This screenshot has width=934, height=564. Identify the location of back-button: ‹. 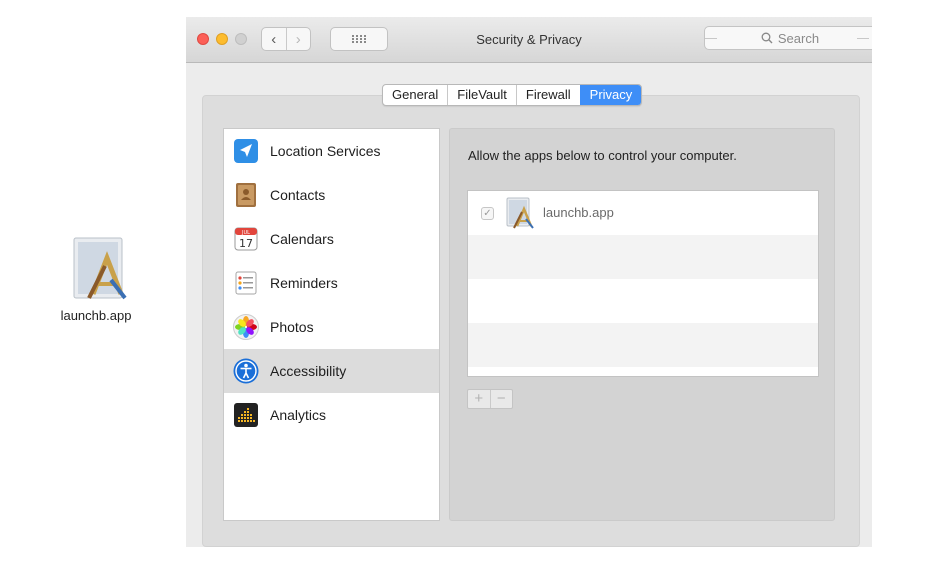
(274, 39).